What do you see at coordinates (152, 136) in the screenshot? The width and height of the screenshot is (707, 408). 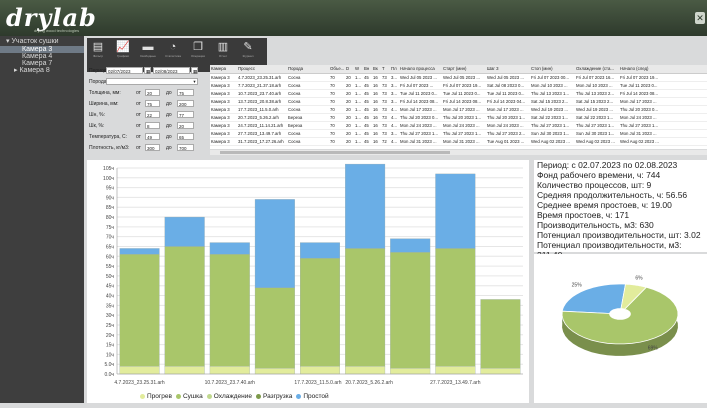 I see `filter-from-field: 49` at bounding box center [152, 136].